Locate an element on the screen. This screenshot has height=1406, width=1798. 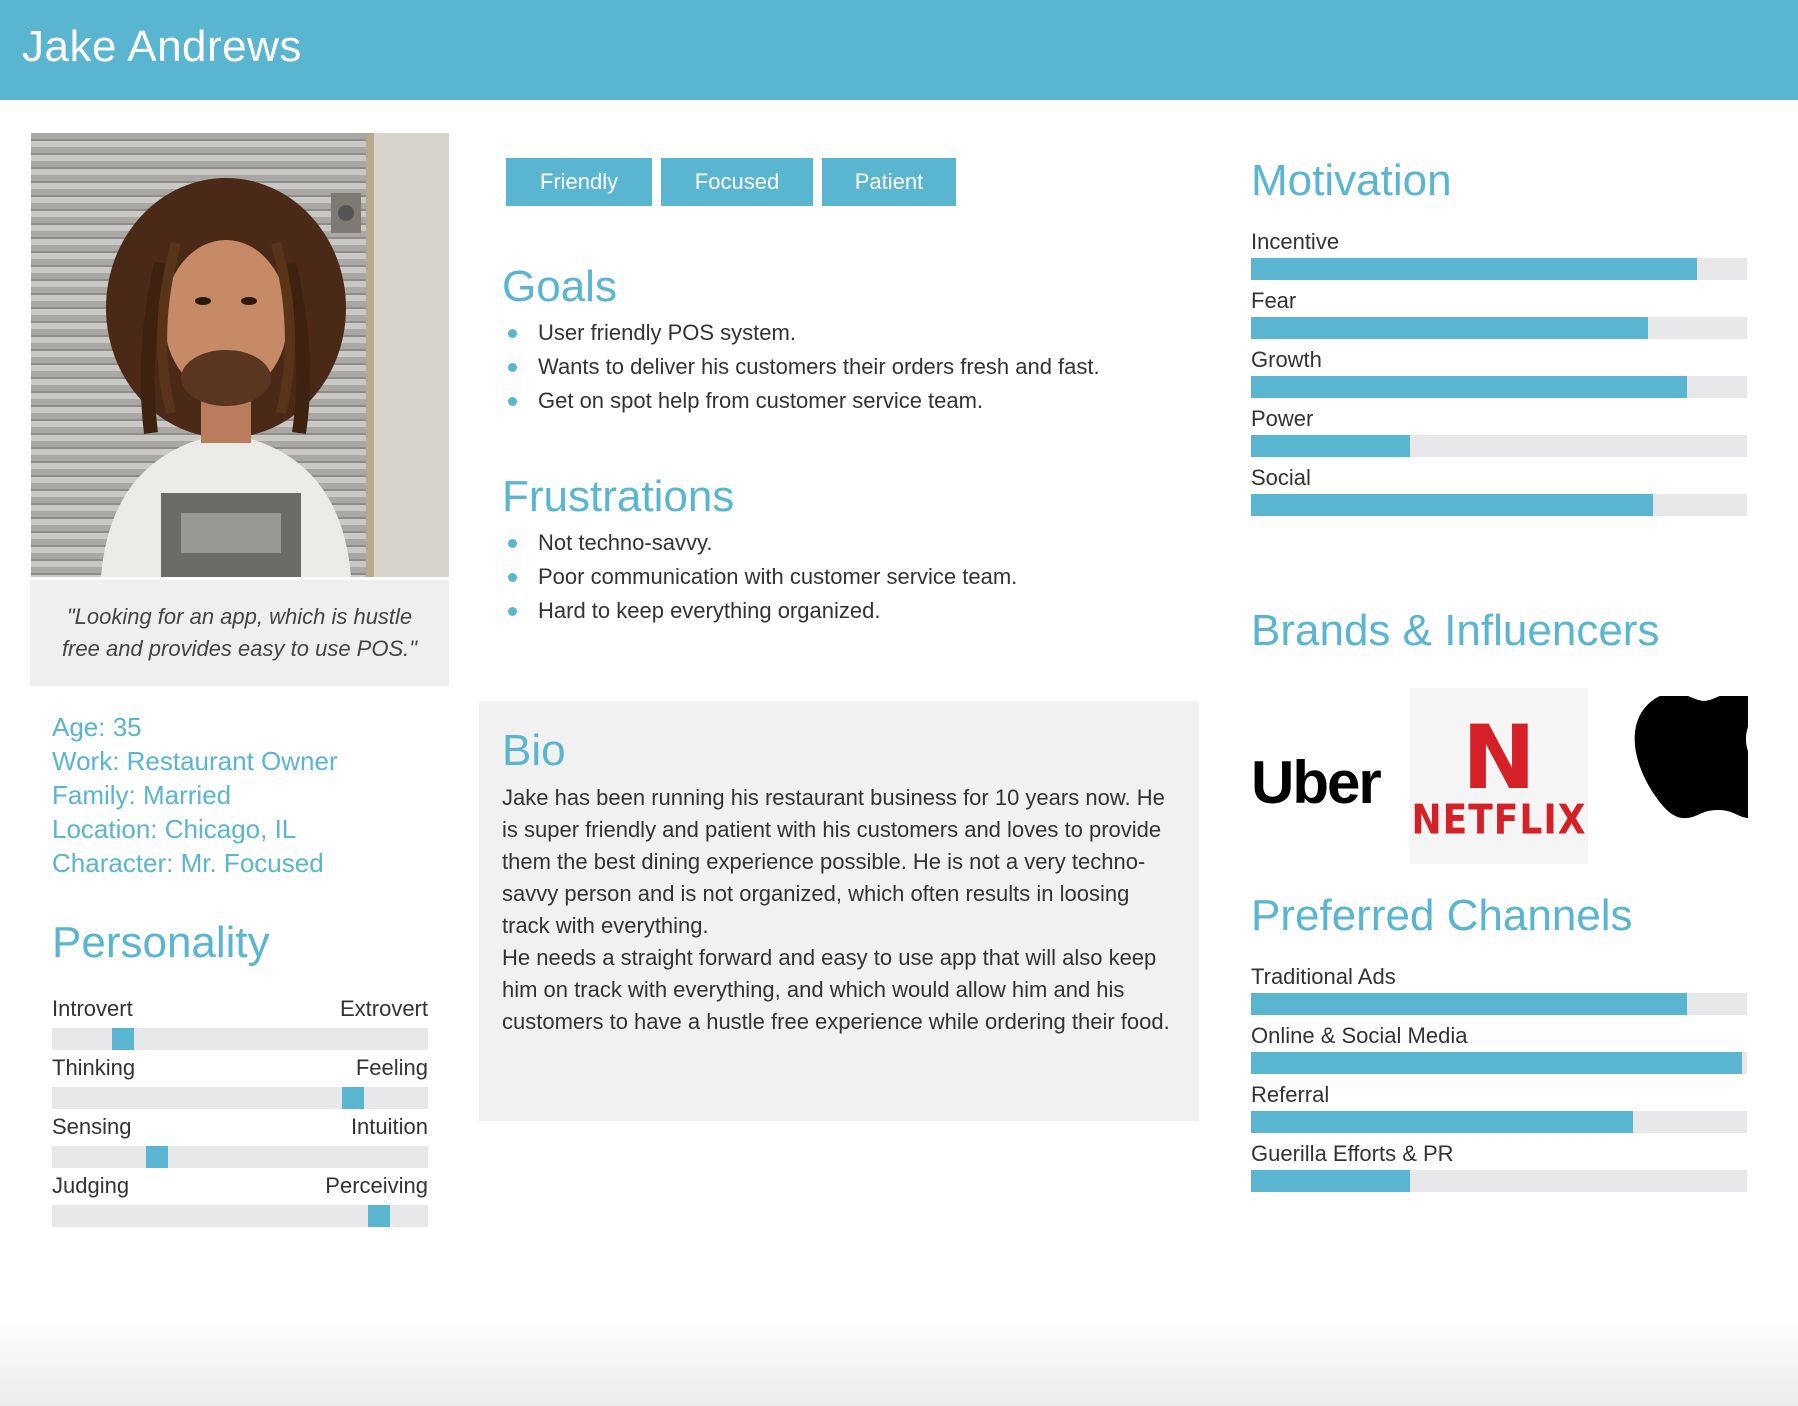
netflix-wordmark: NETFLIX is located at coordinates (1499, 820).